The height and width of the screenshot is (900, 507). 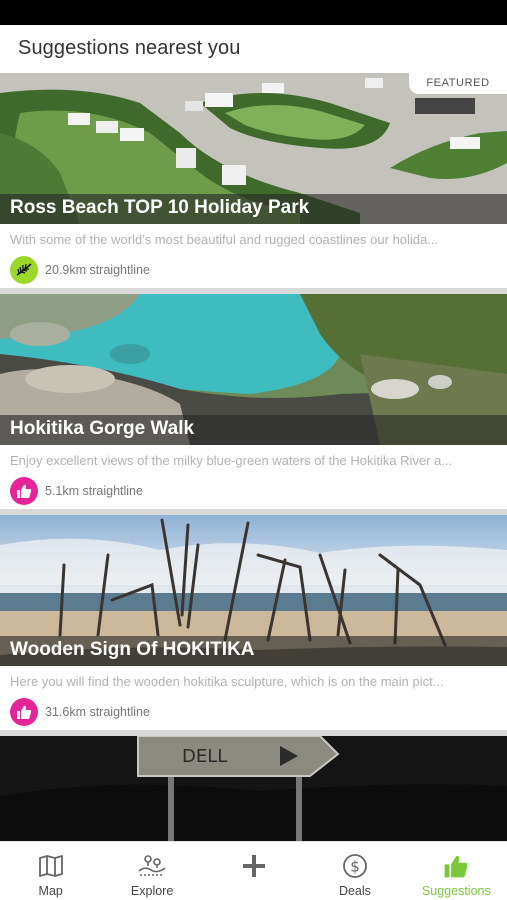 I want to click on card-title-strip: Wooden Sign Of HOKITIKA, so click(x=253, y=651).